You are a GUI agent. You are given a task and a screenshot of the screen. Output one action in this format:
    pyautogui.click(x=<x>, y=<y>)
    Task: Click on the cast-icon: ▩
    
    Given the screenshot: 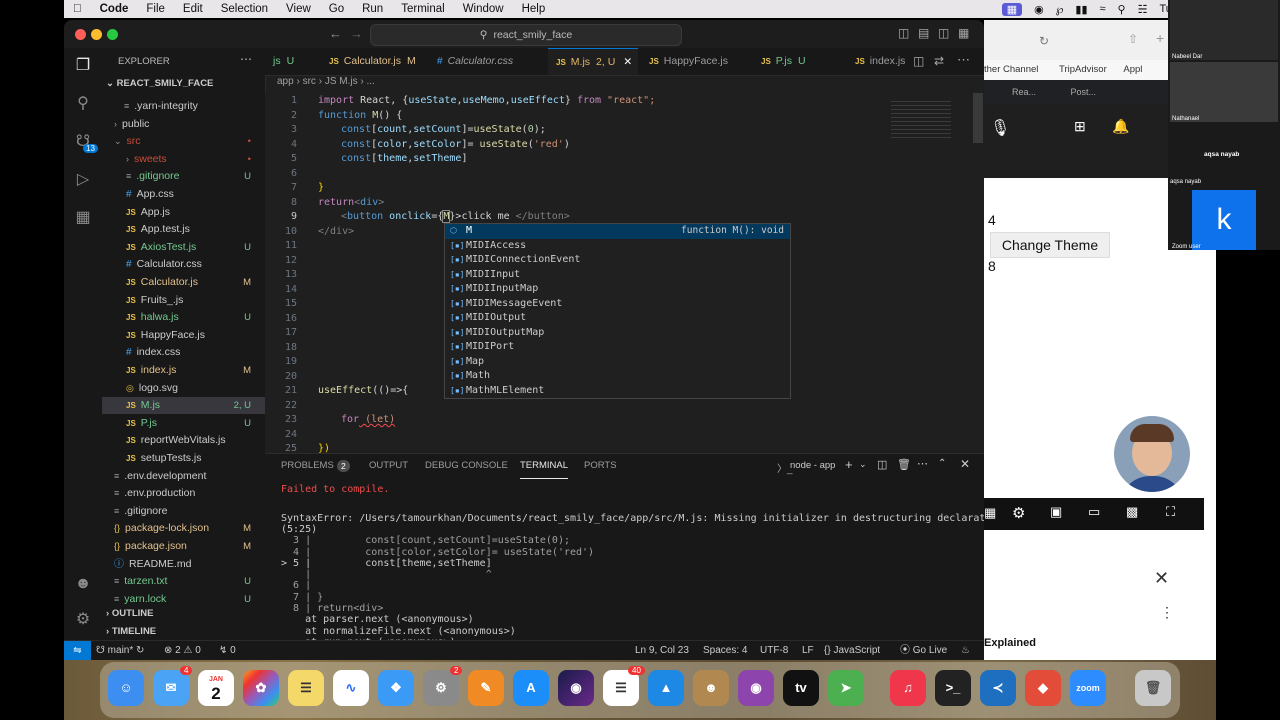 What is the action you would take?
    pyautogui.click(x=1132, y=512)
    